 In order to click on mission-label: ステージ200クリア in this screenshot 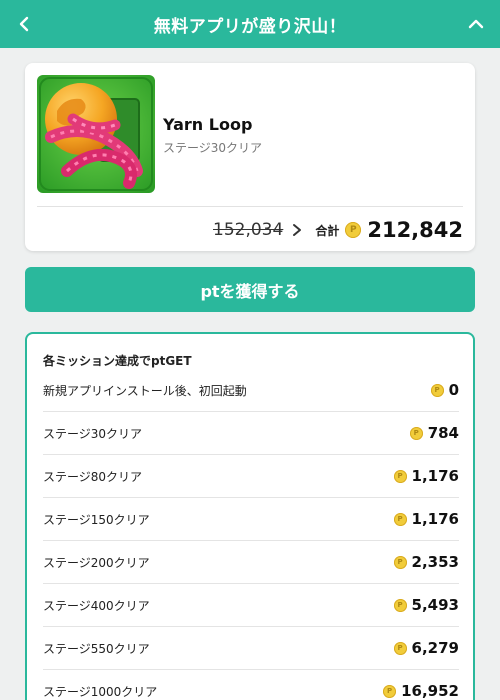, I will do `click(96, 562)`.